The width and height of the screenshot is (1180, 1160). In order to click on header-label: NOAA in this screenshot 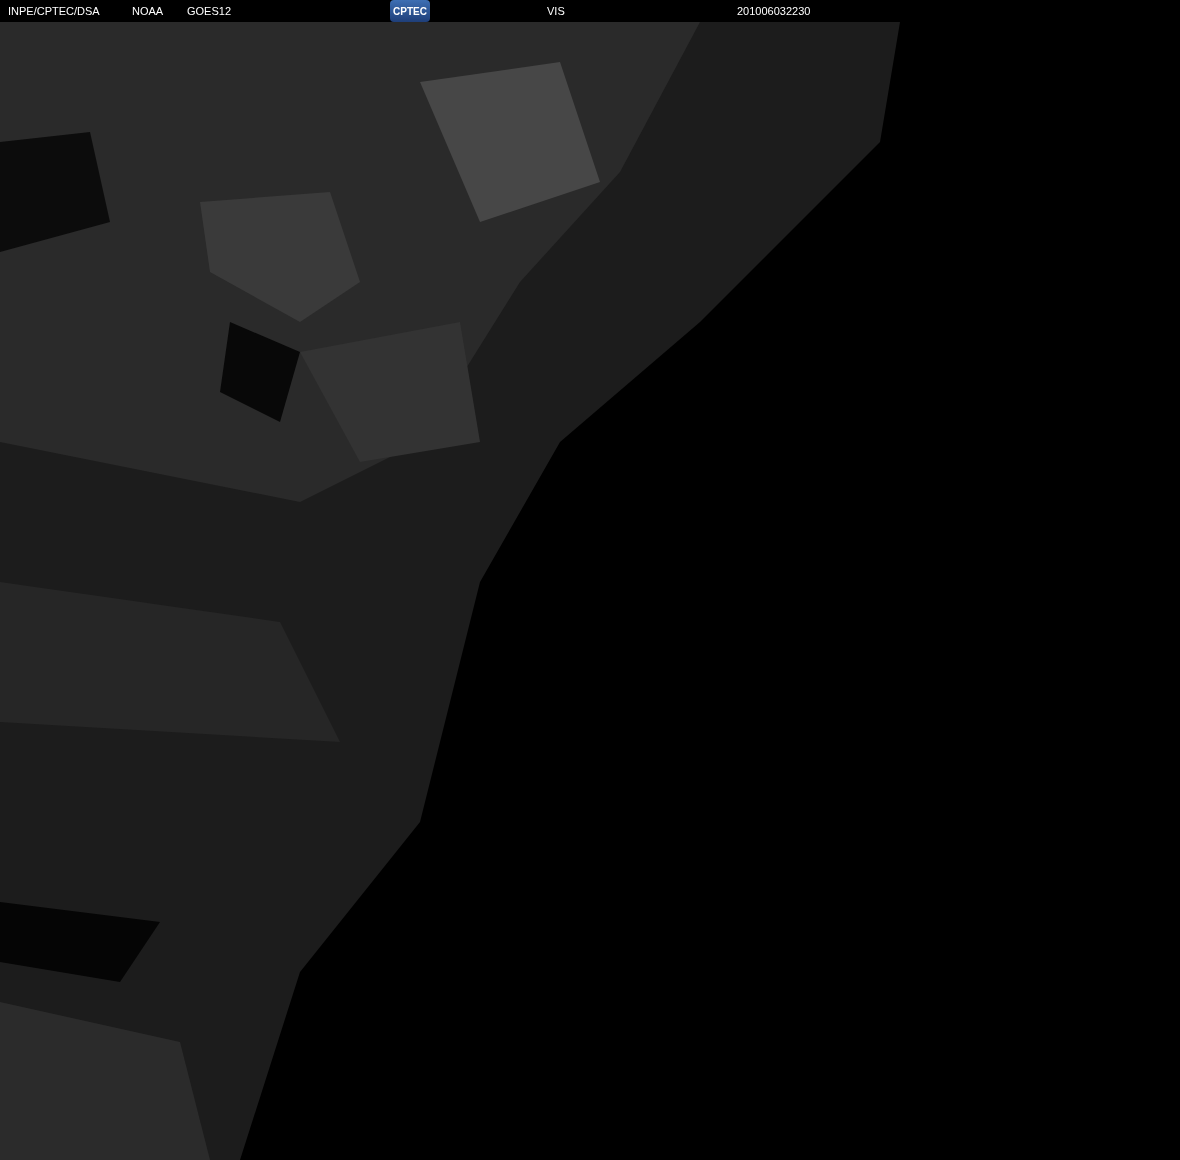, I will do `click(148, 10)`.